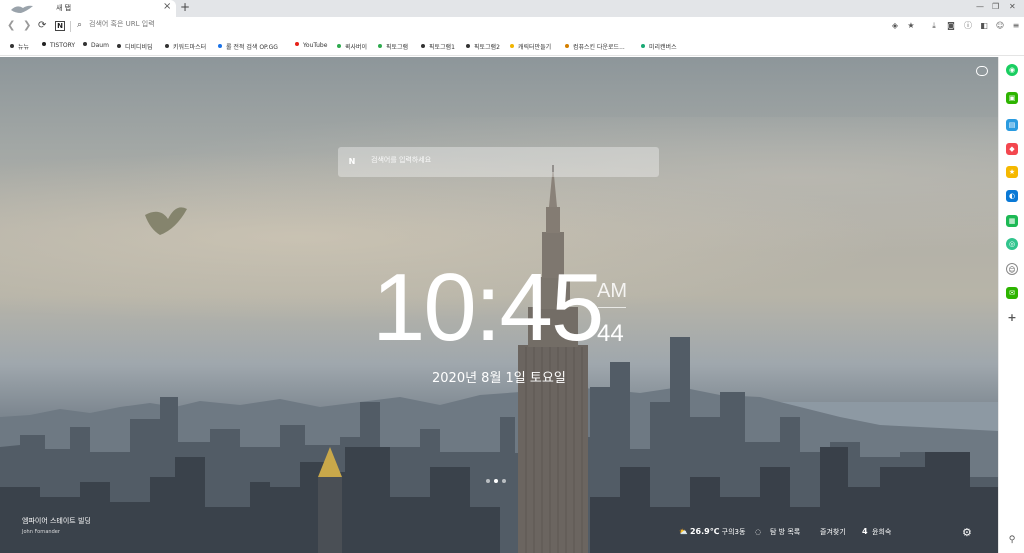 This screenshot has height=553, width=1024. What do you see at coordinates (438, 46) in the screenshot?
I see `bookmark-item: 픽토그램1` at bounding box center [438, 46].